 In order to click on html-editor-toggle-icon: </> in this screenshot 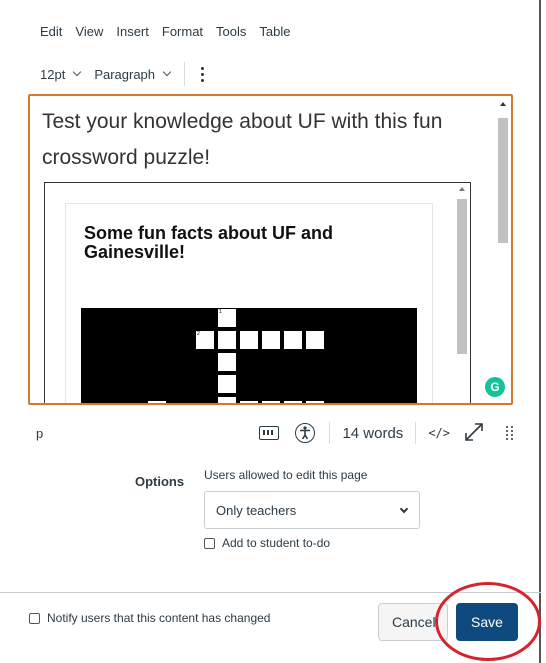, I will do `click(439, 433)`.